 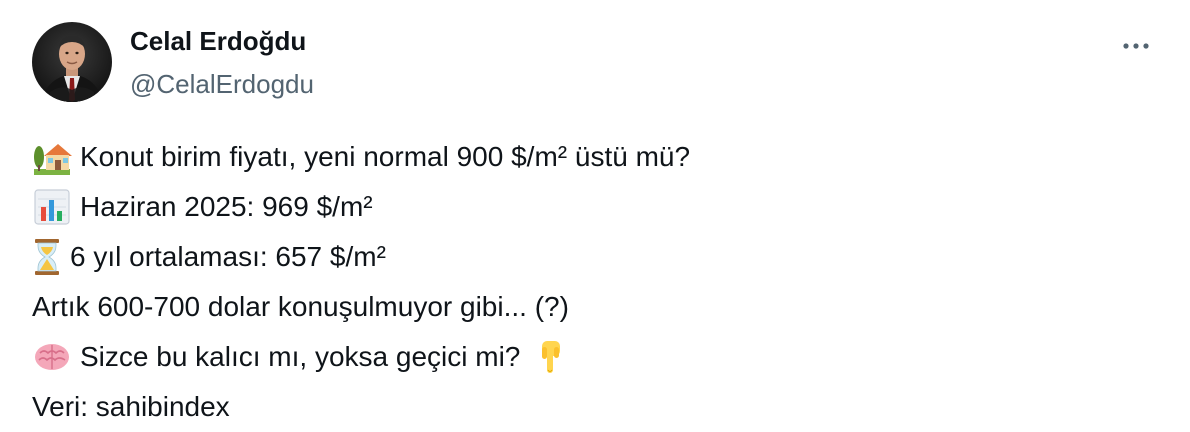 I want to click on backhand-index-pointing-down-icon, so click(x=550, y=357).